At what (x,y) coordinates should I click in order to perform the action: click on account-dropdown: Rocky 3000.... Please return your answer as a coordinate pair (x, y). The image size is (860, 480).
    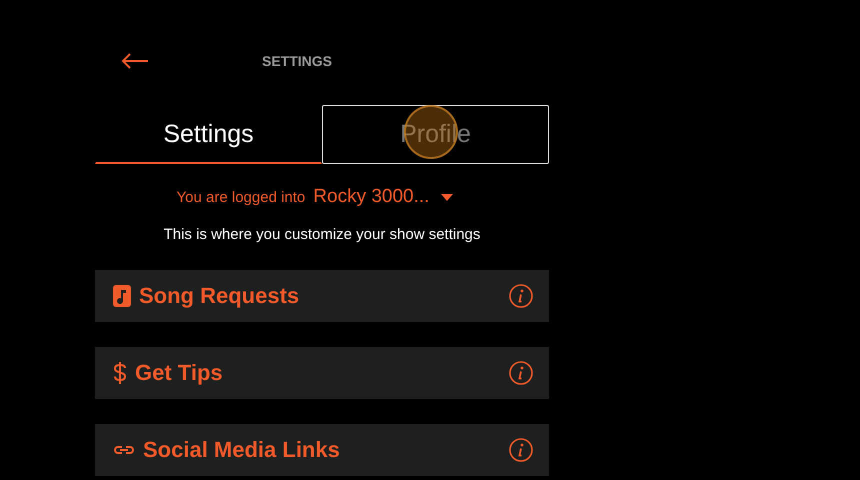
    Looking at the image, I should click on (383, 197).